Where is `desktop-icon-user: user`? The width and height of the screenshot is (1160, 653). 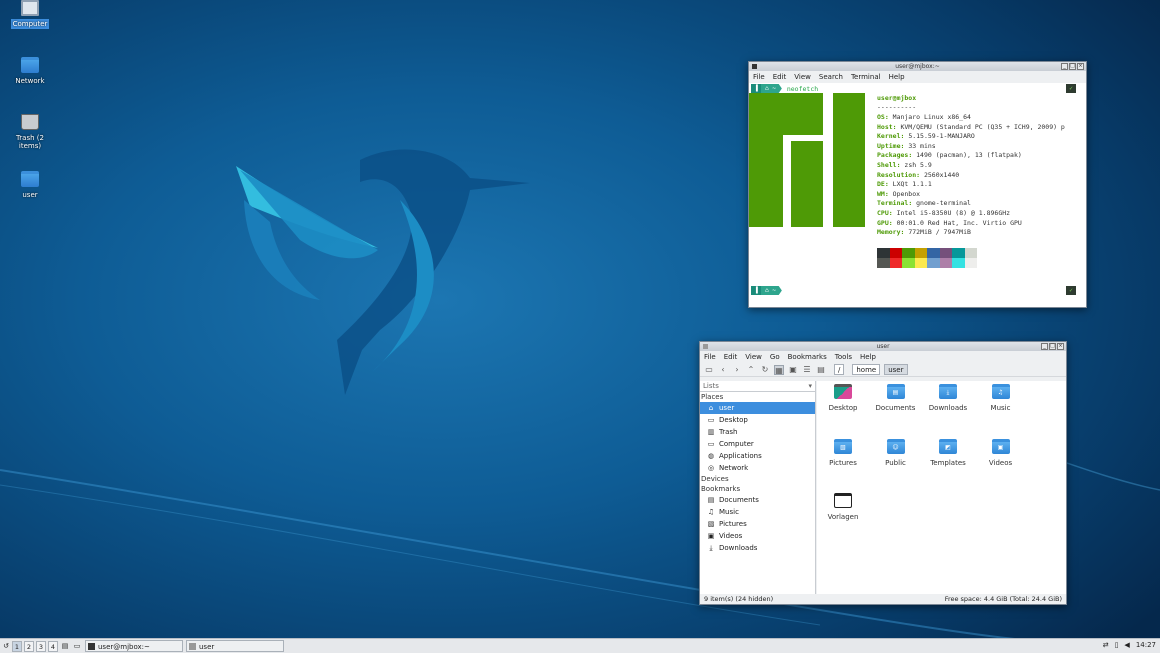
desktop-icon-user: user is located at coordinates (30, 185).